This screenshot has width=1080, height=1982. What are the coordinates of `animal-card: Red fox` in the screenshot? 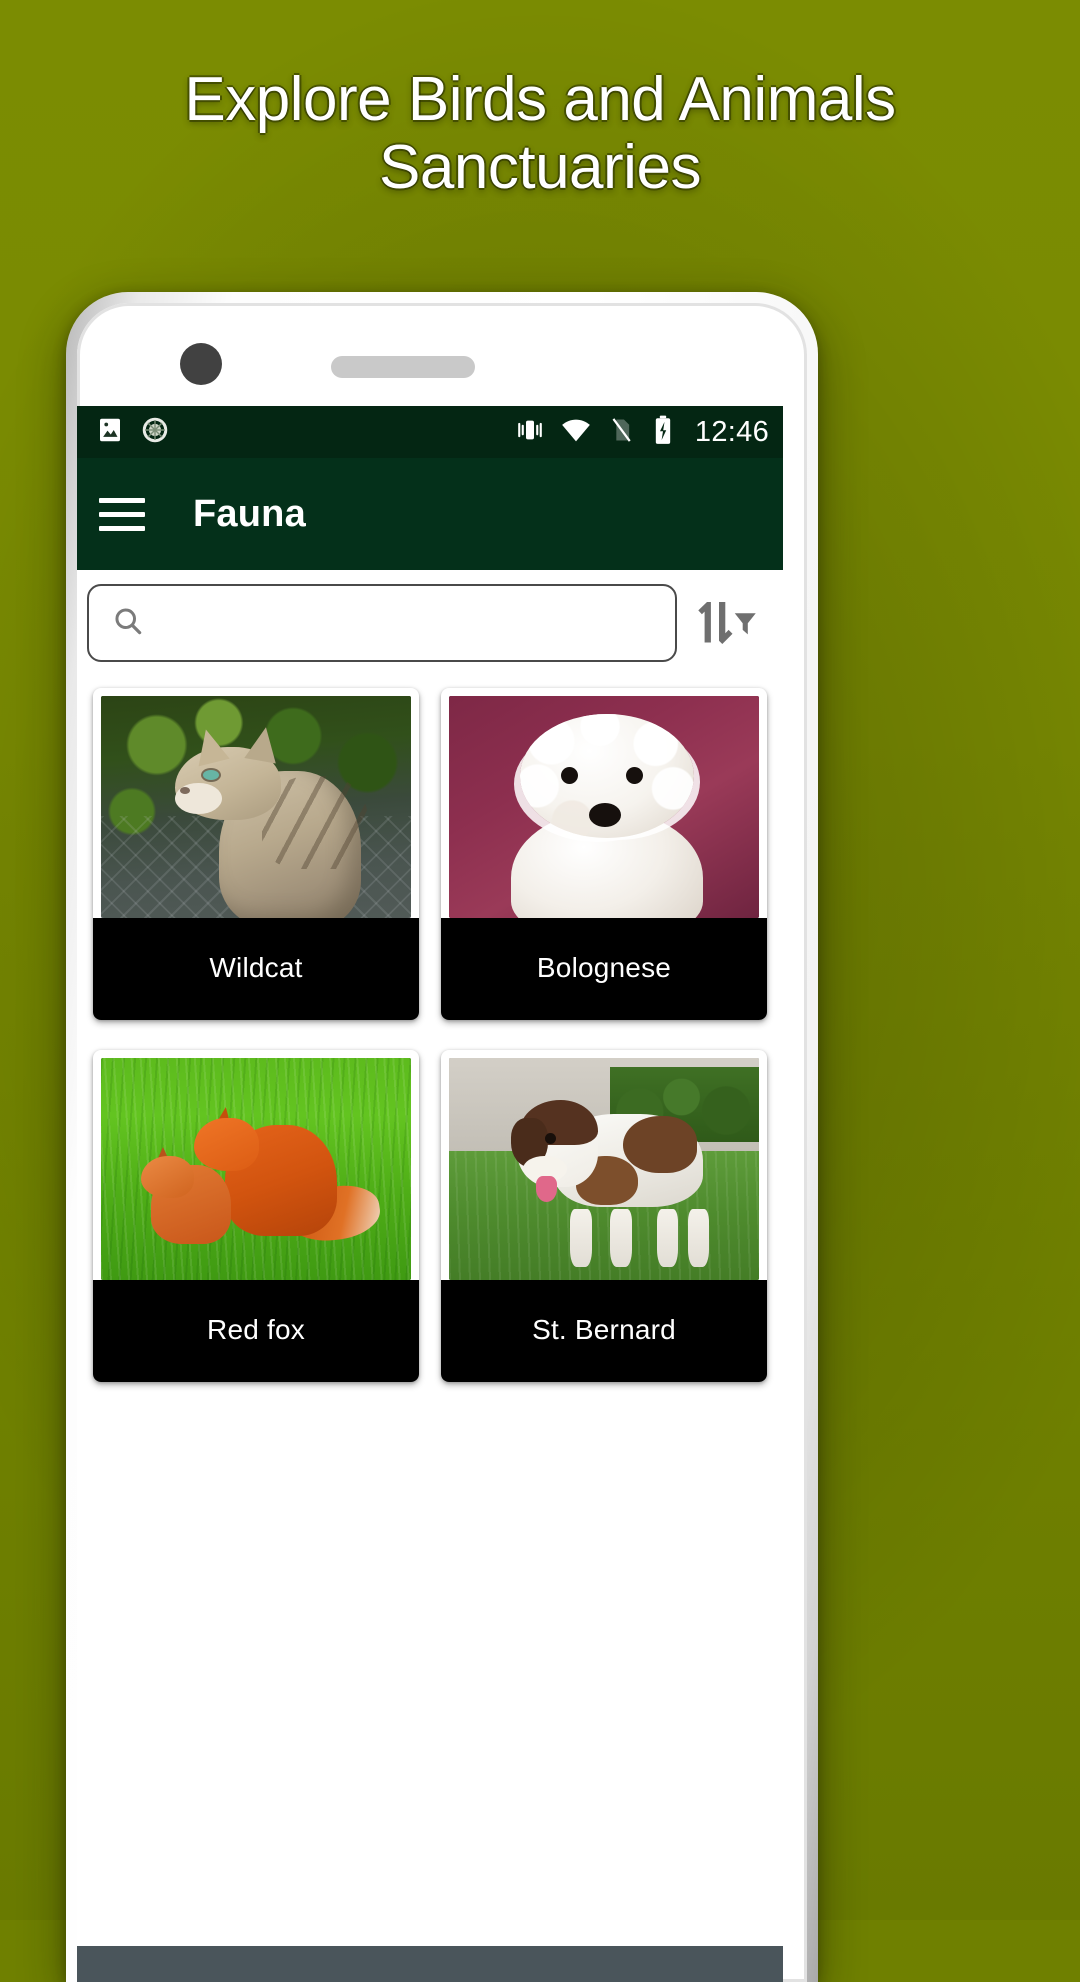 It's located at (256, 1216).